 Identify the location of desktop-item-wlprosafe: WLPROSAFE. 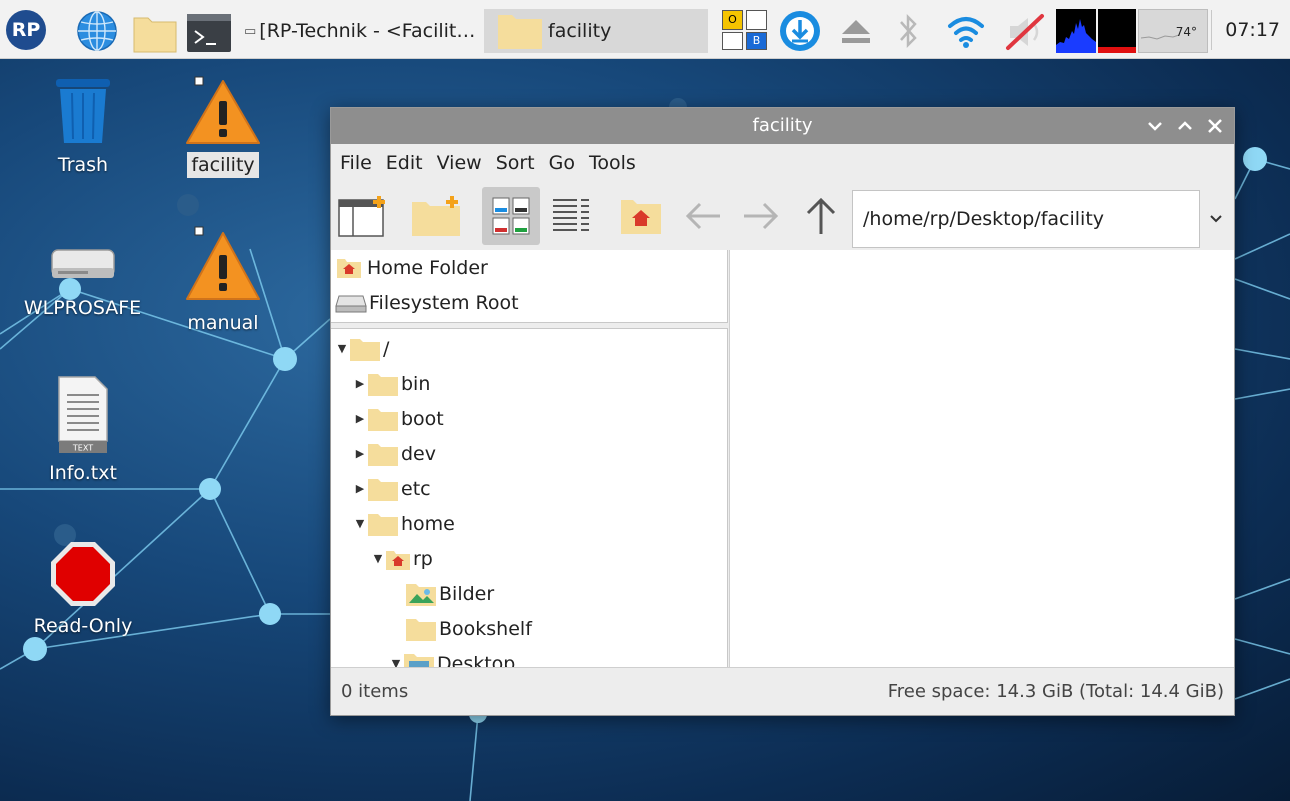
(82, 280).